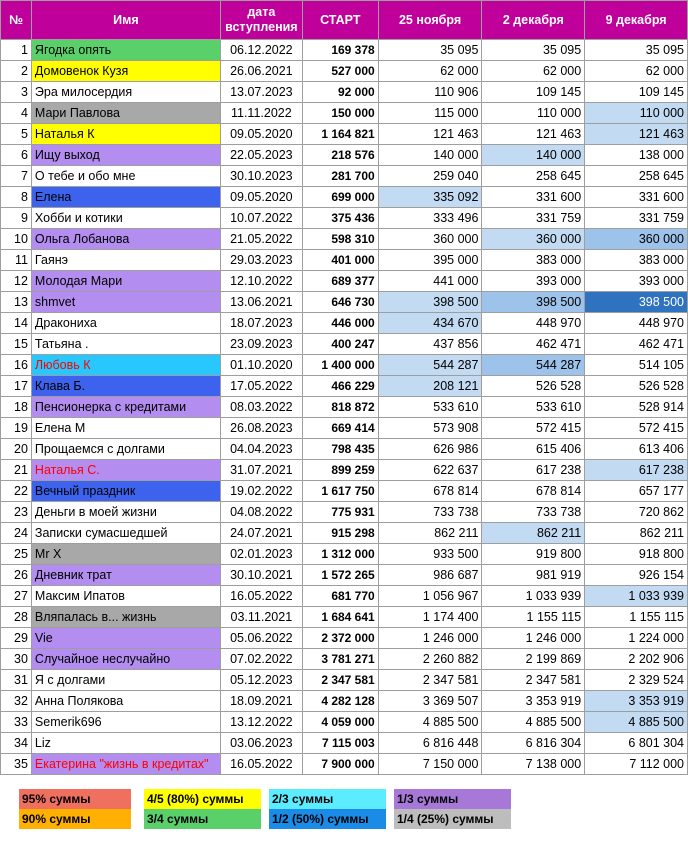 This screenshot has width=688, height=858. Describe the element at coordinates (533, 323) in the screenshot. I see `amount-2-dec: 448 970` at that location.